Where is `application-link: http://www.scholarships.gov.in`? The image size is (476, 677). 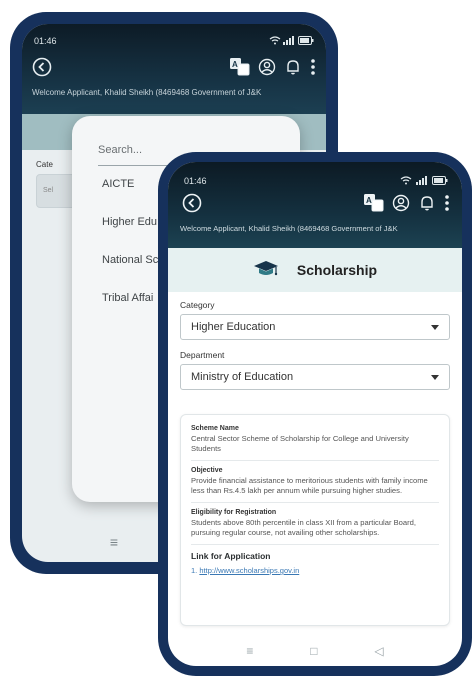
application-link: http://www.scholarships.gov.in is located at coordinates (249, 570).